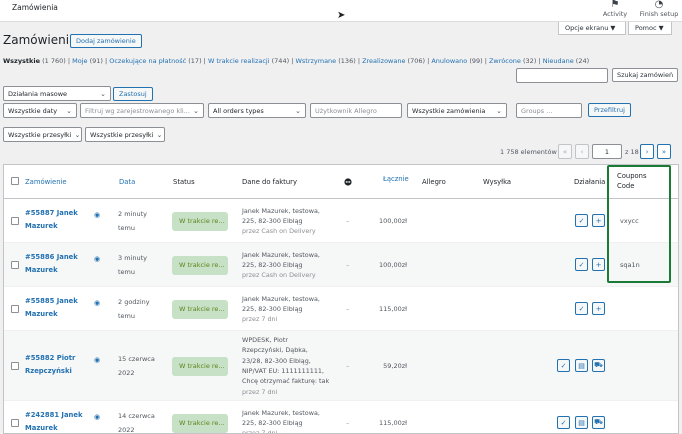 This screenshot has width=682, height=434. What do you see at coordinates (132, 258) in the screenshot?
I see `order-date-line1: 3 minuty` at bounding box center [132, 258].